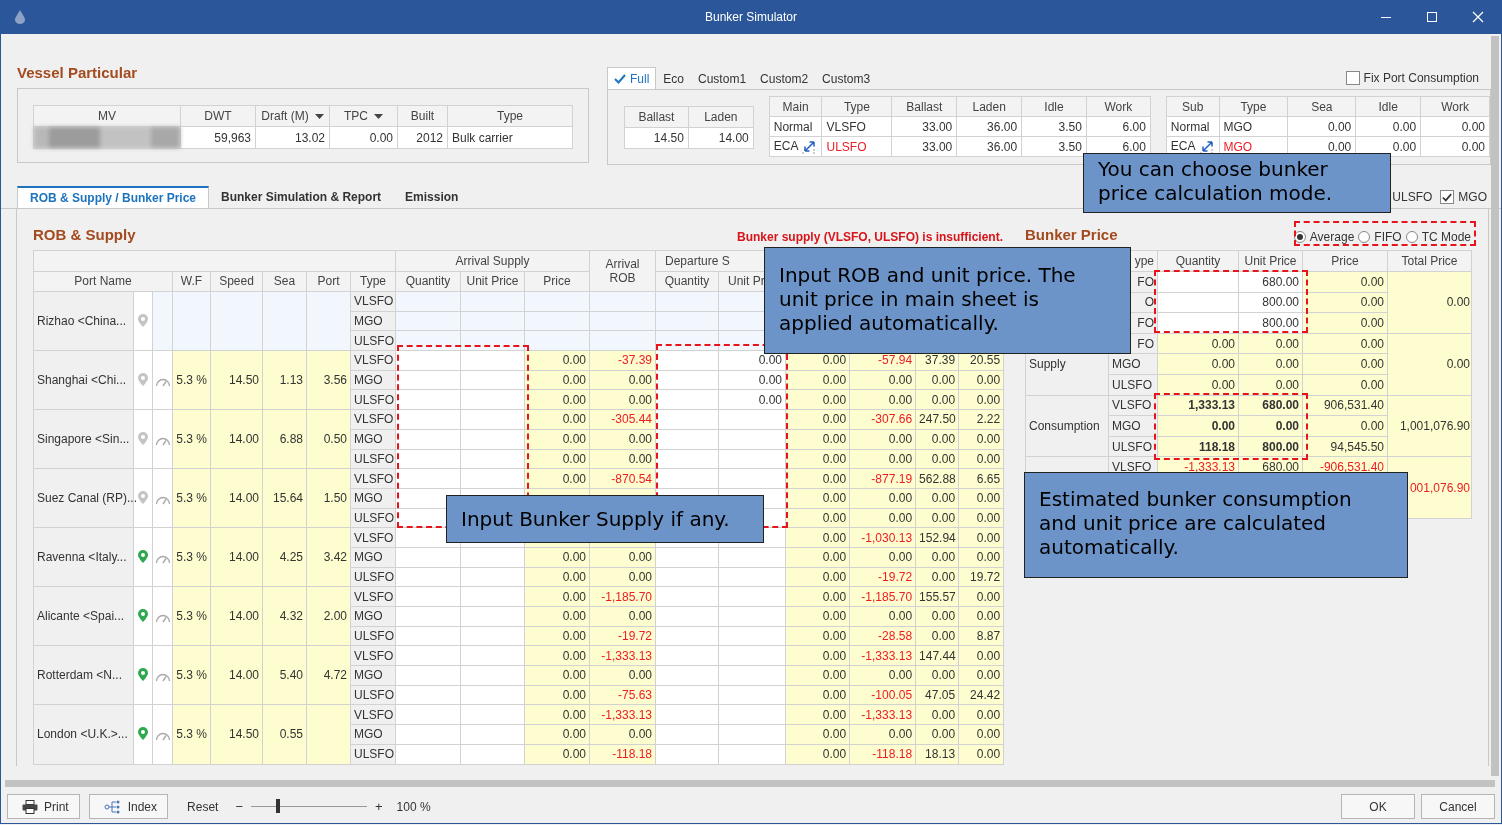 The width and height of the screenshot is (1502, 825). What do you see at coordinates (103, 281) in the screenshot?
I see `column-header: Port Name` at bounding box center [103, 281].